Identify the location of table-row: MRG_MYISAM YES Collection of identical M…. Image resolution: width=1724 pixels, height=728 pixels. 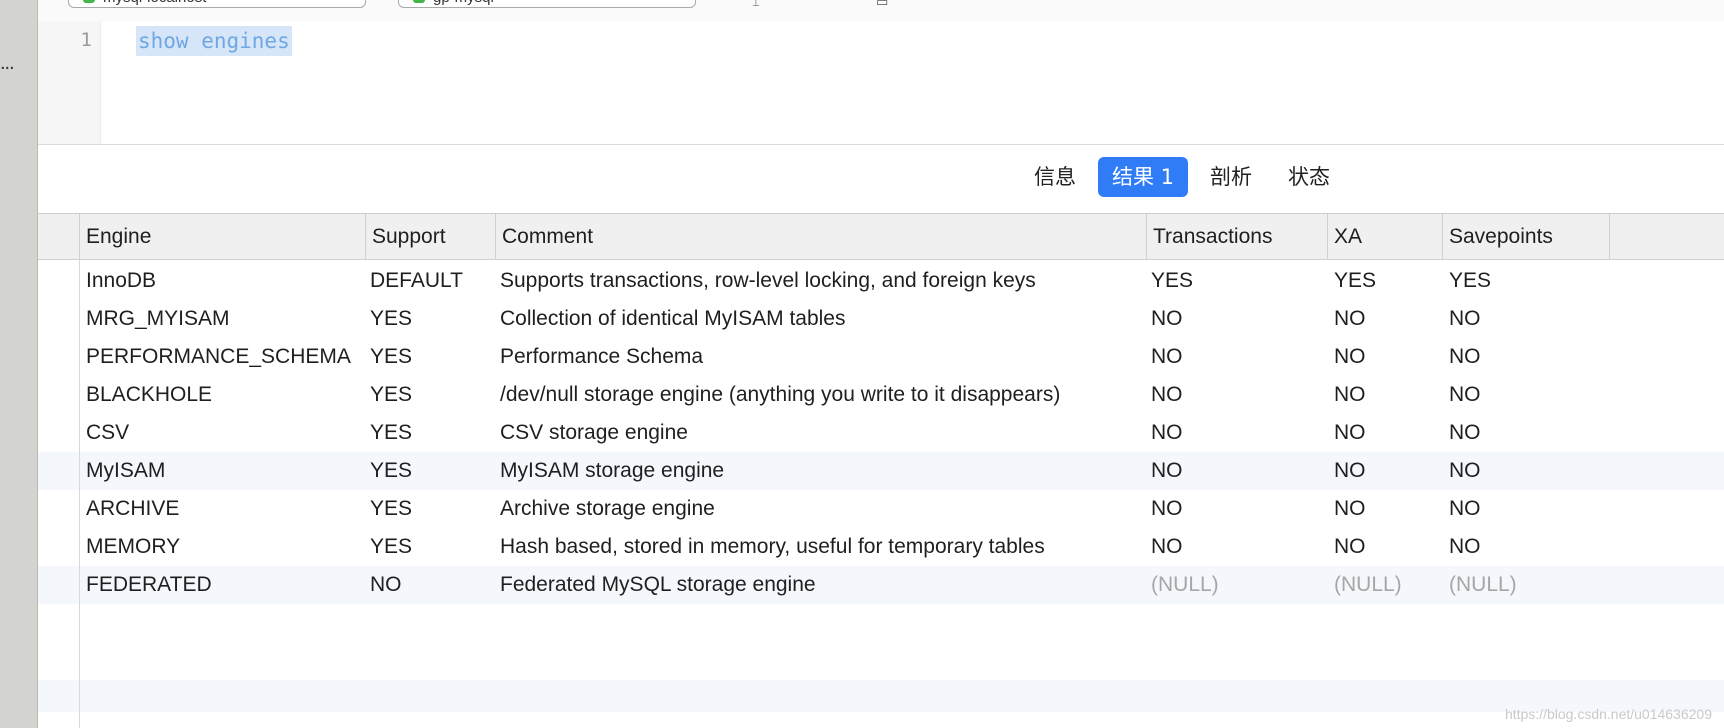
(881, 319).